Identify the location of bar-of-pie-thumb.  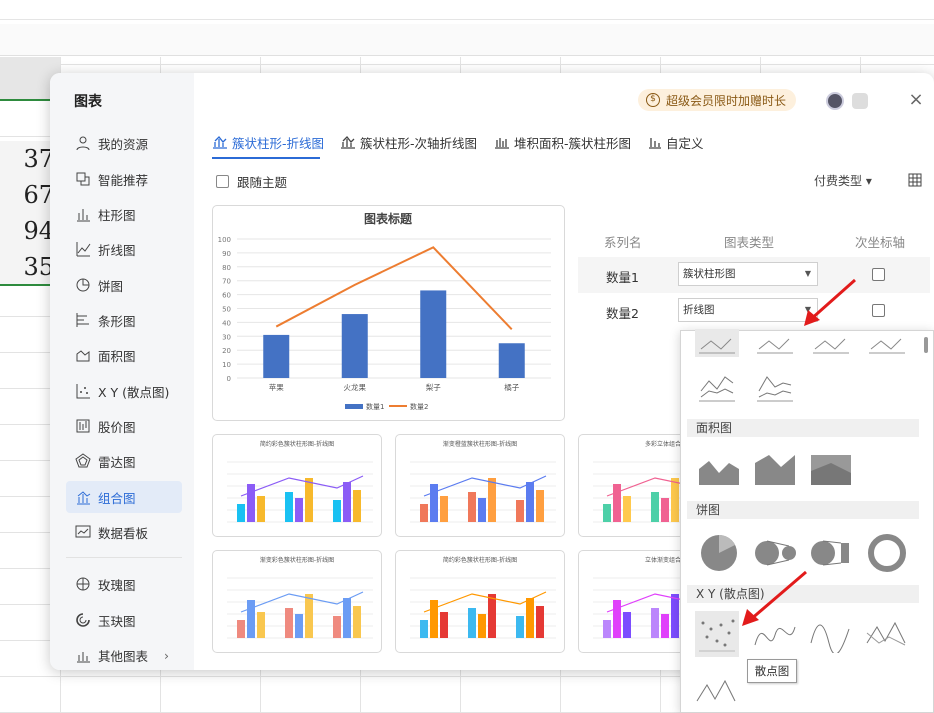
(831, 550).